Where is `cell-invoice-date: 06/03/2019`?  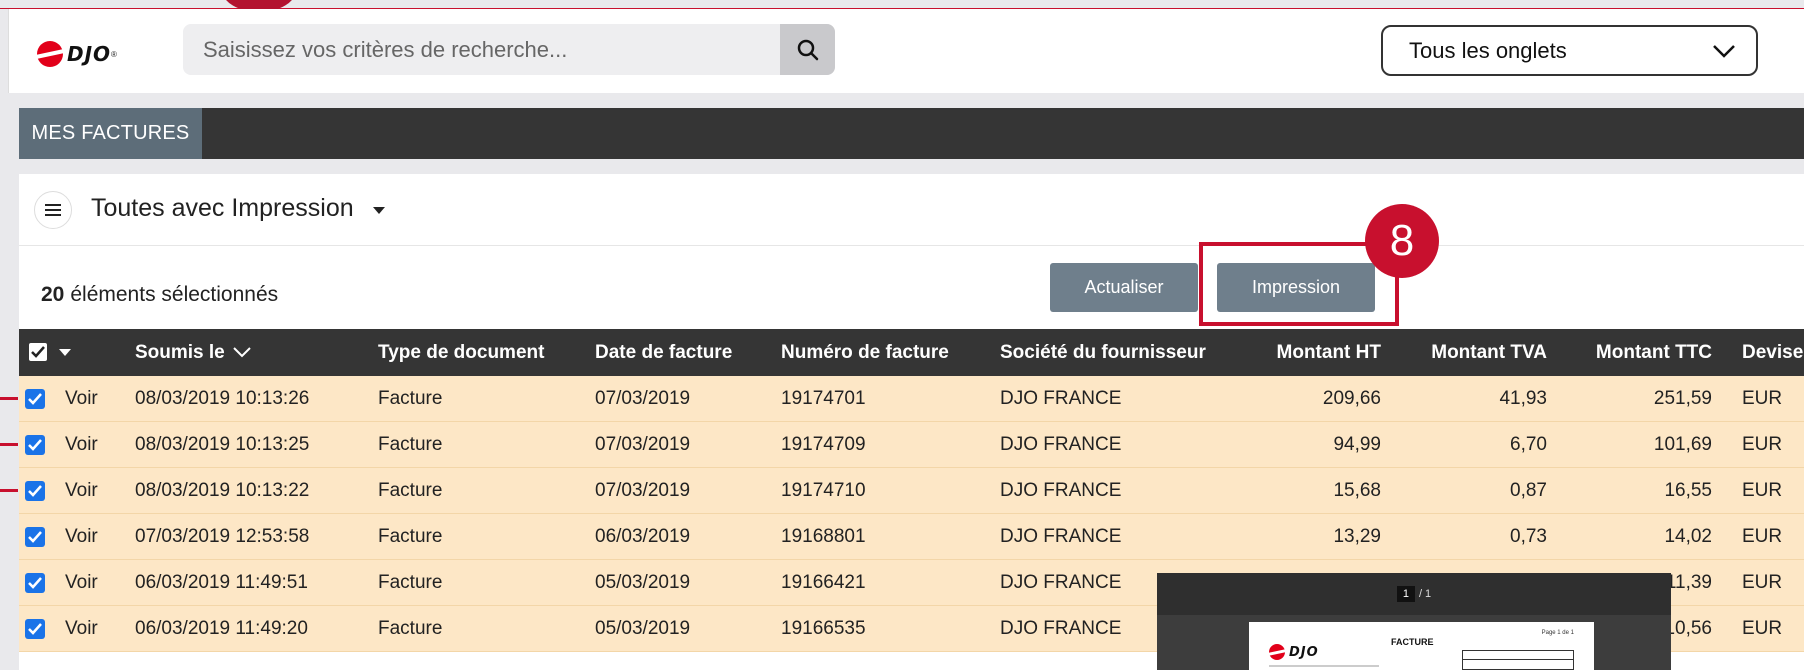 cell-invoice-date: 06/03/2019 is located at coordinates (643, 536).